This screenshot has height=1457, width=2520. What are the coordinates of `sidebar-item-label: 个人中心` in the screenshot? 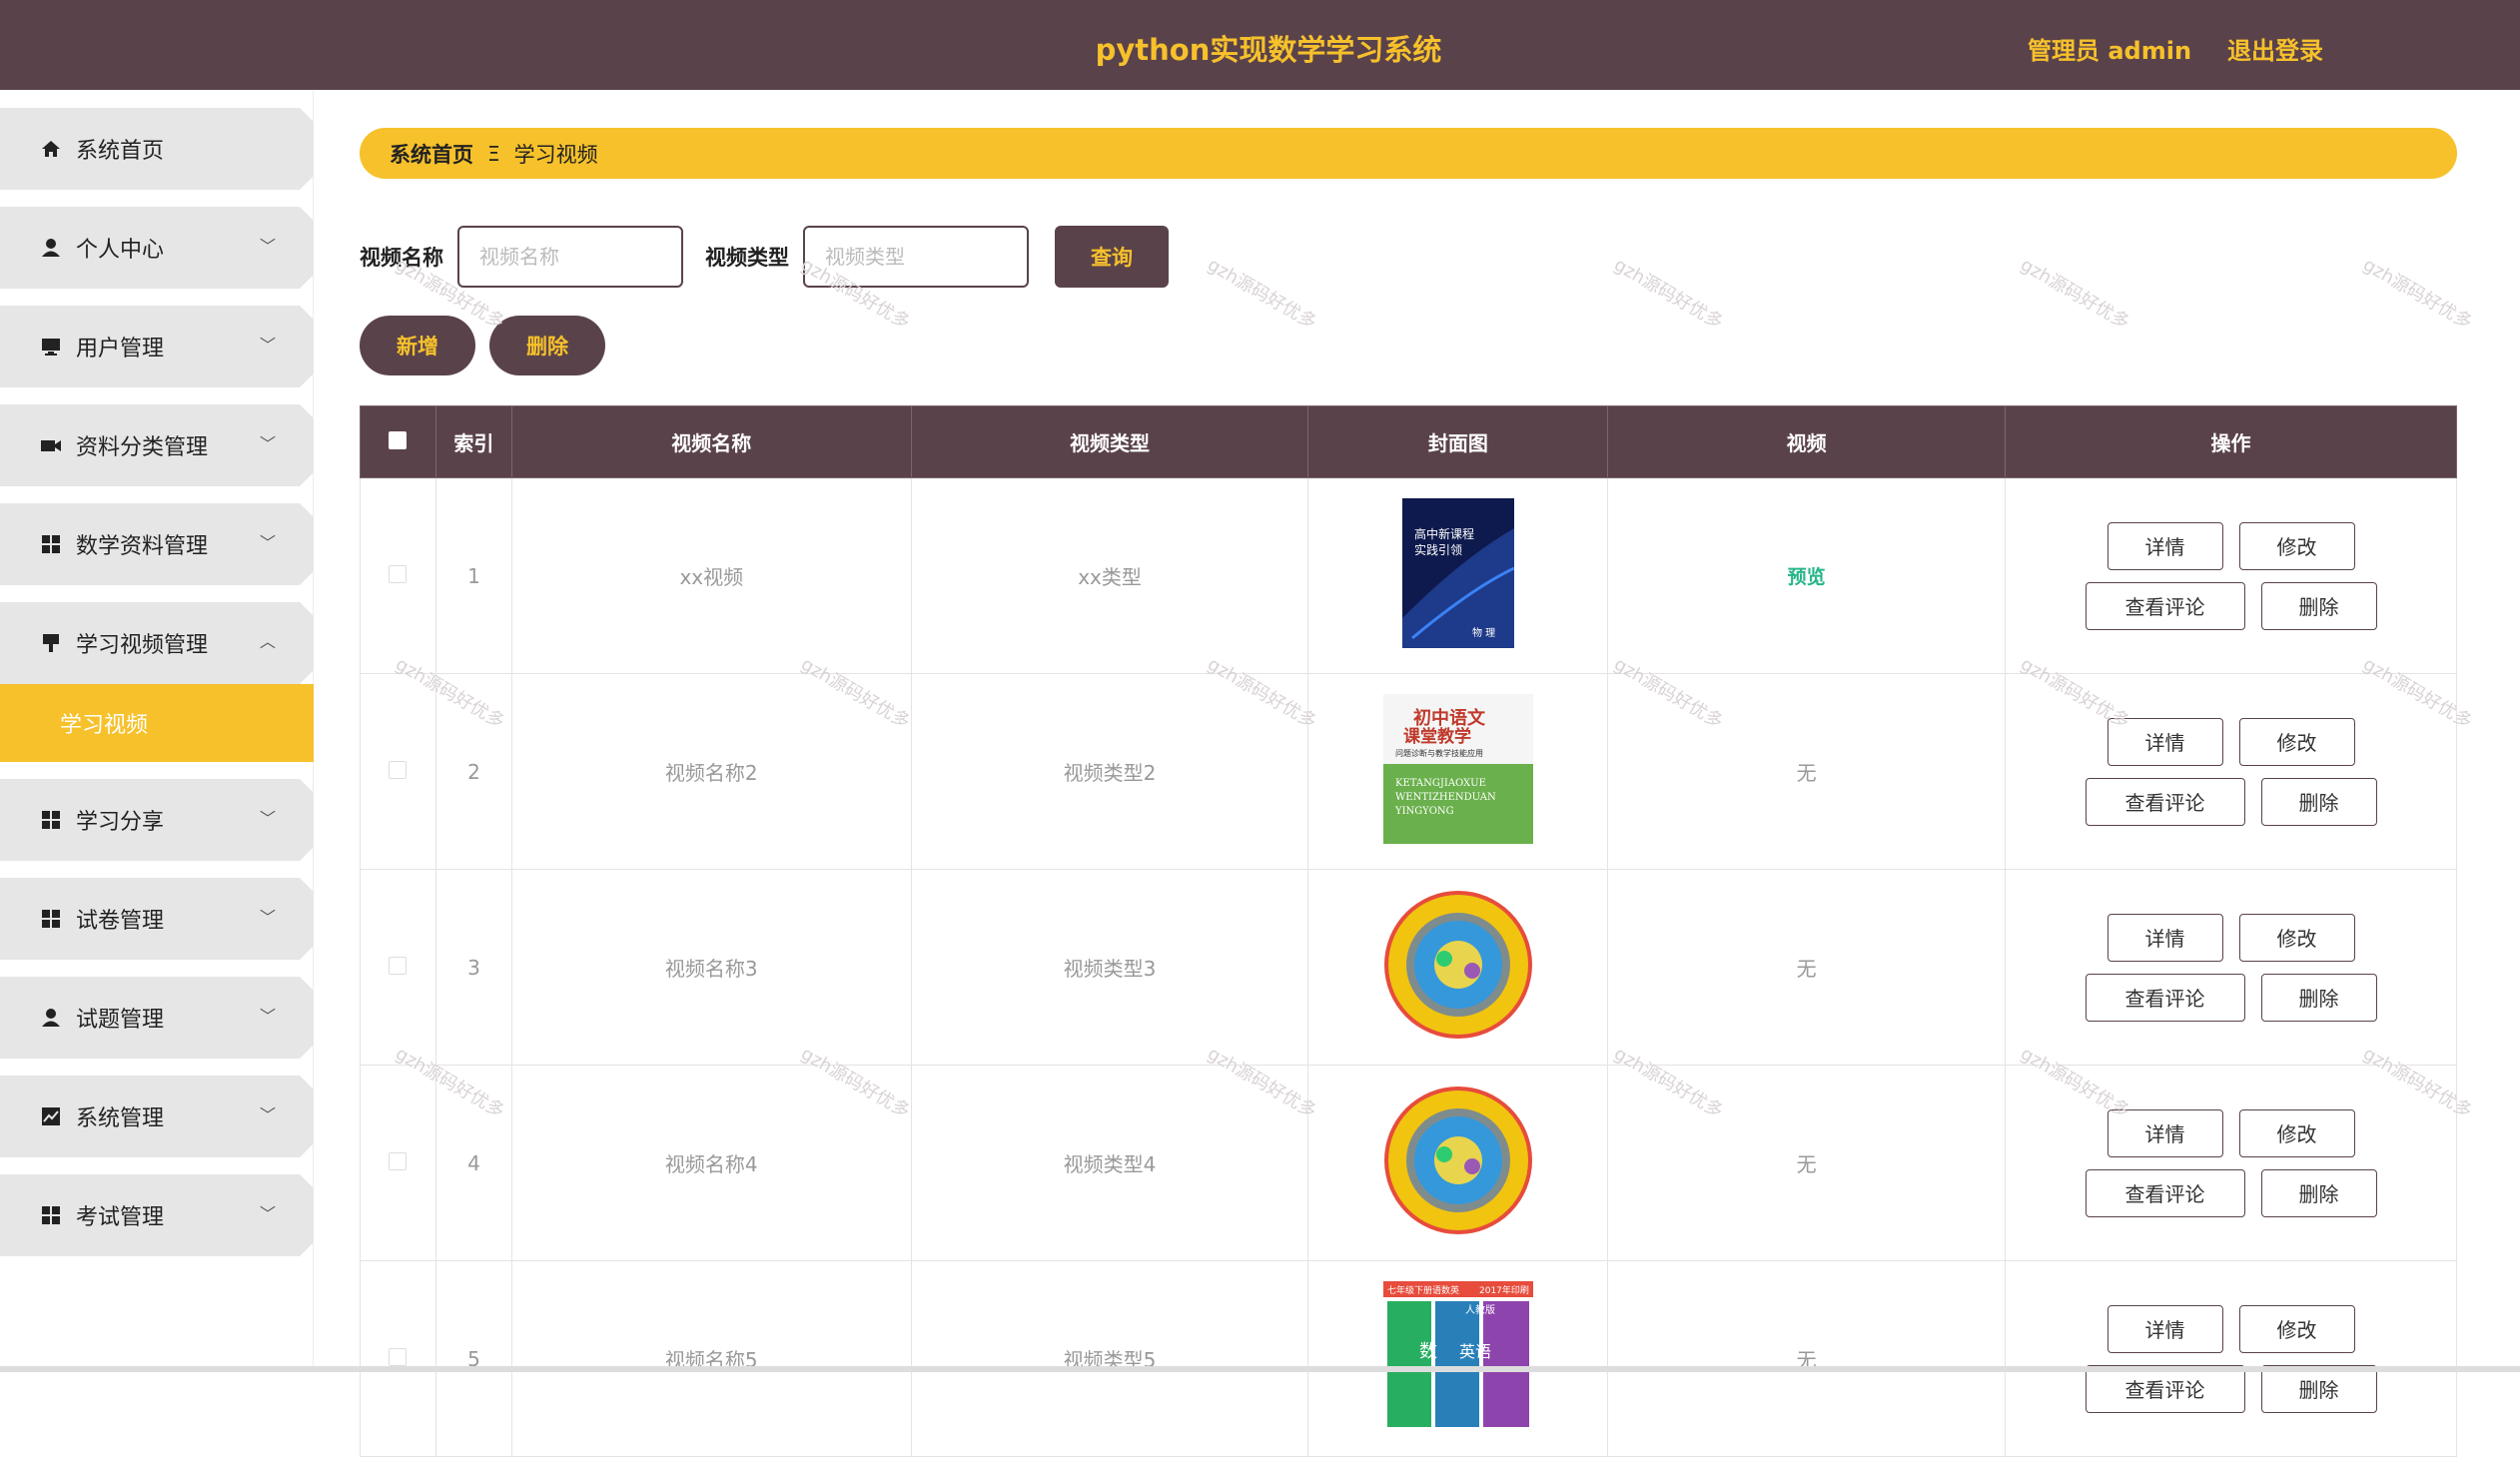 It's located at (120, 250).